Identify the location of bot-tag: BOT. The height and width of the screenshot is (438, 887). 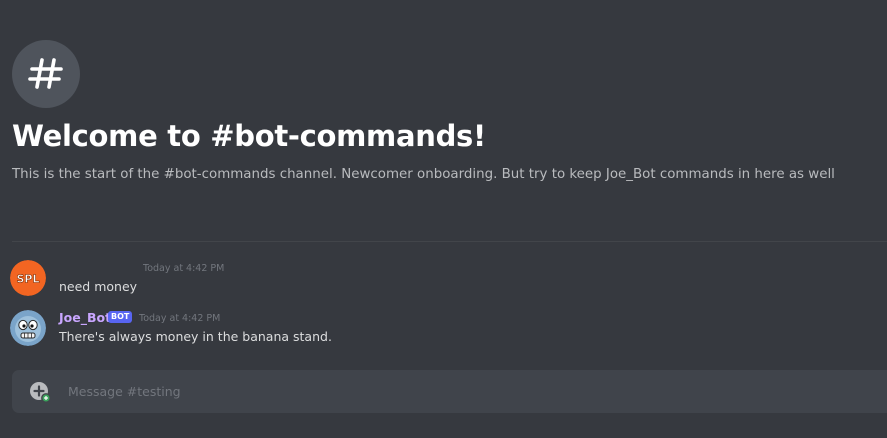
(120, 317).